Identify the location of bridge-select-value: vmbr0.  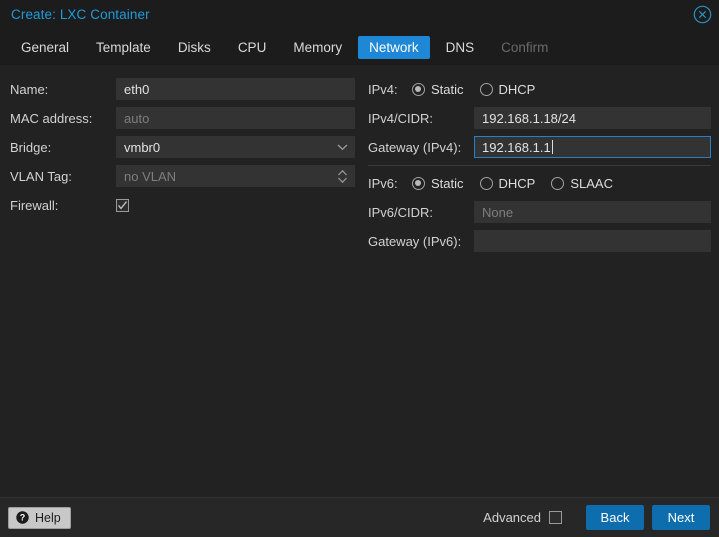
(142, 147).